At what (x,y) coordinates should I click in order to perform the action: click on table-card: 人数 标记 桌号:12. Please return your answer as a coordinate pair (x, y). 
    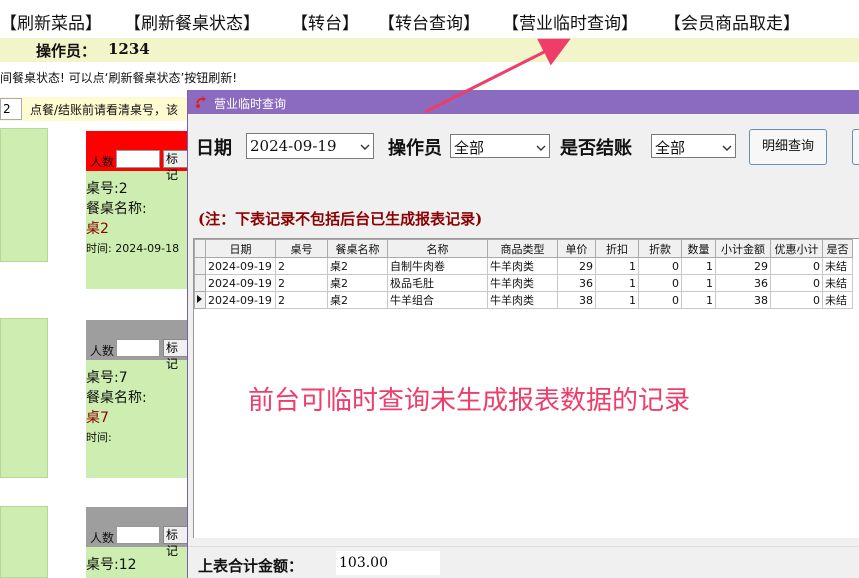
    Looking at the image, I should click on (138, 542).